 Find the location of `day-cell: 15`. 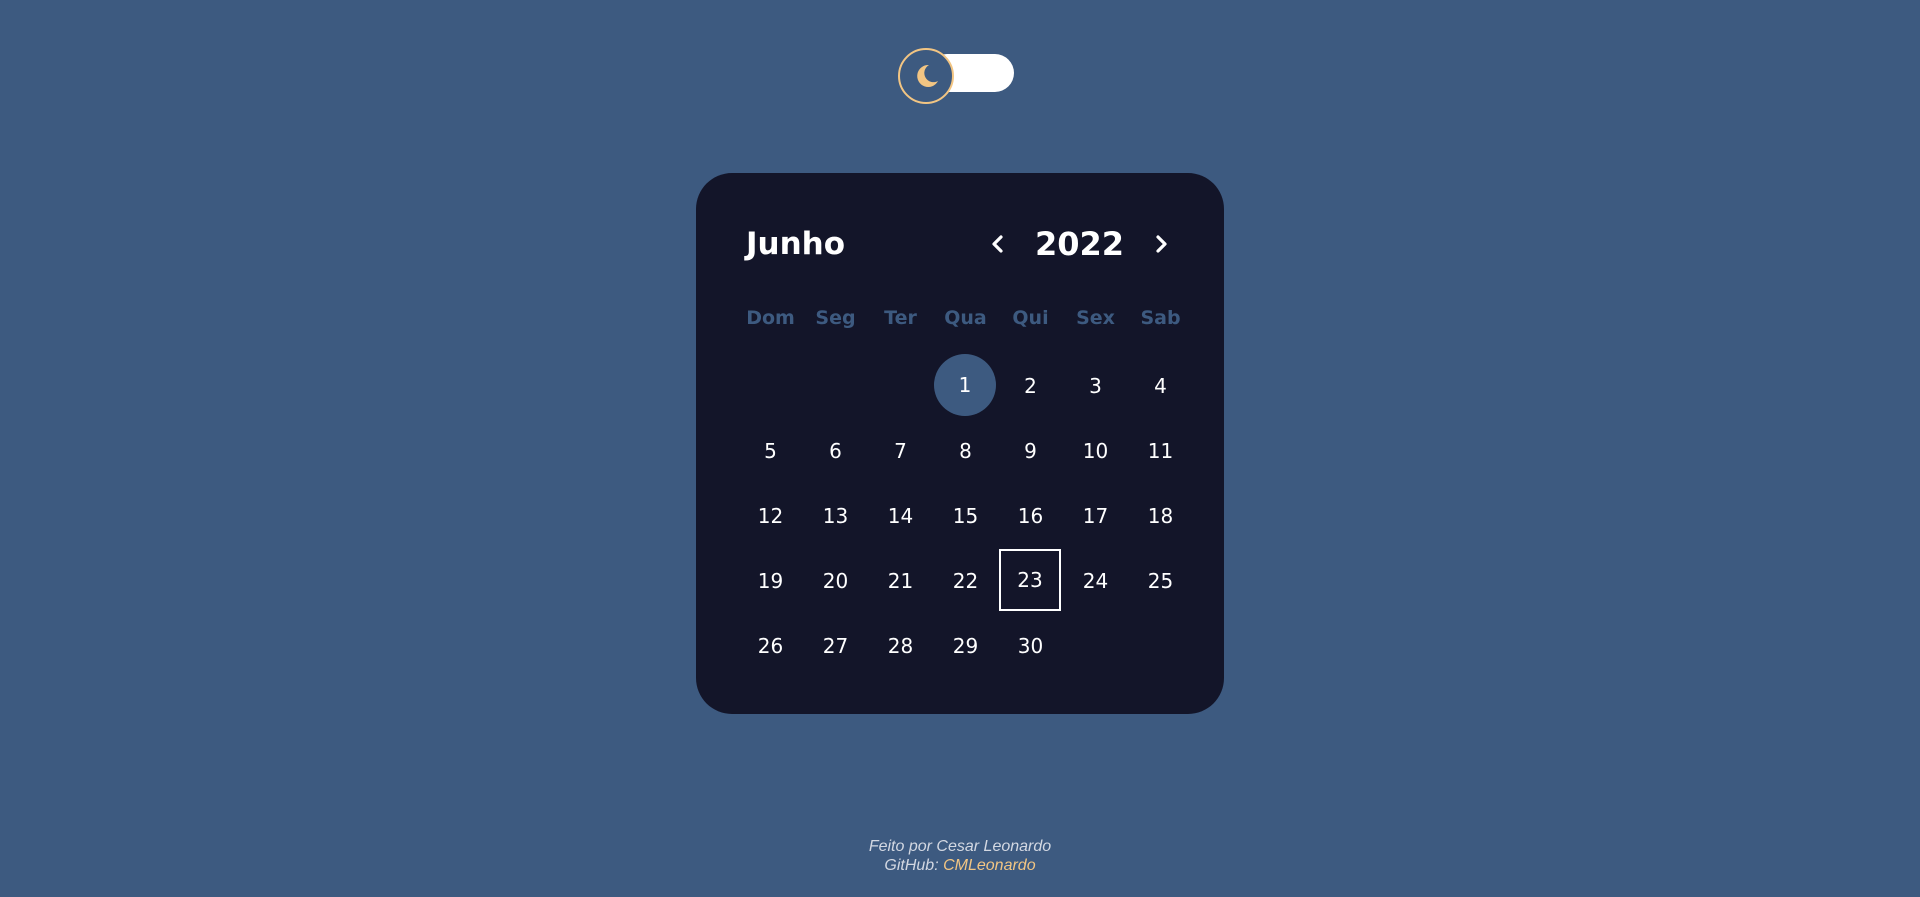

day-cell: 15 is located at coordinates (965, 515).